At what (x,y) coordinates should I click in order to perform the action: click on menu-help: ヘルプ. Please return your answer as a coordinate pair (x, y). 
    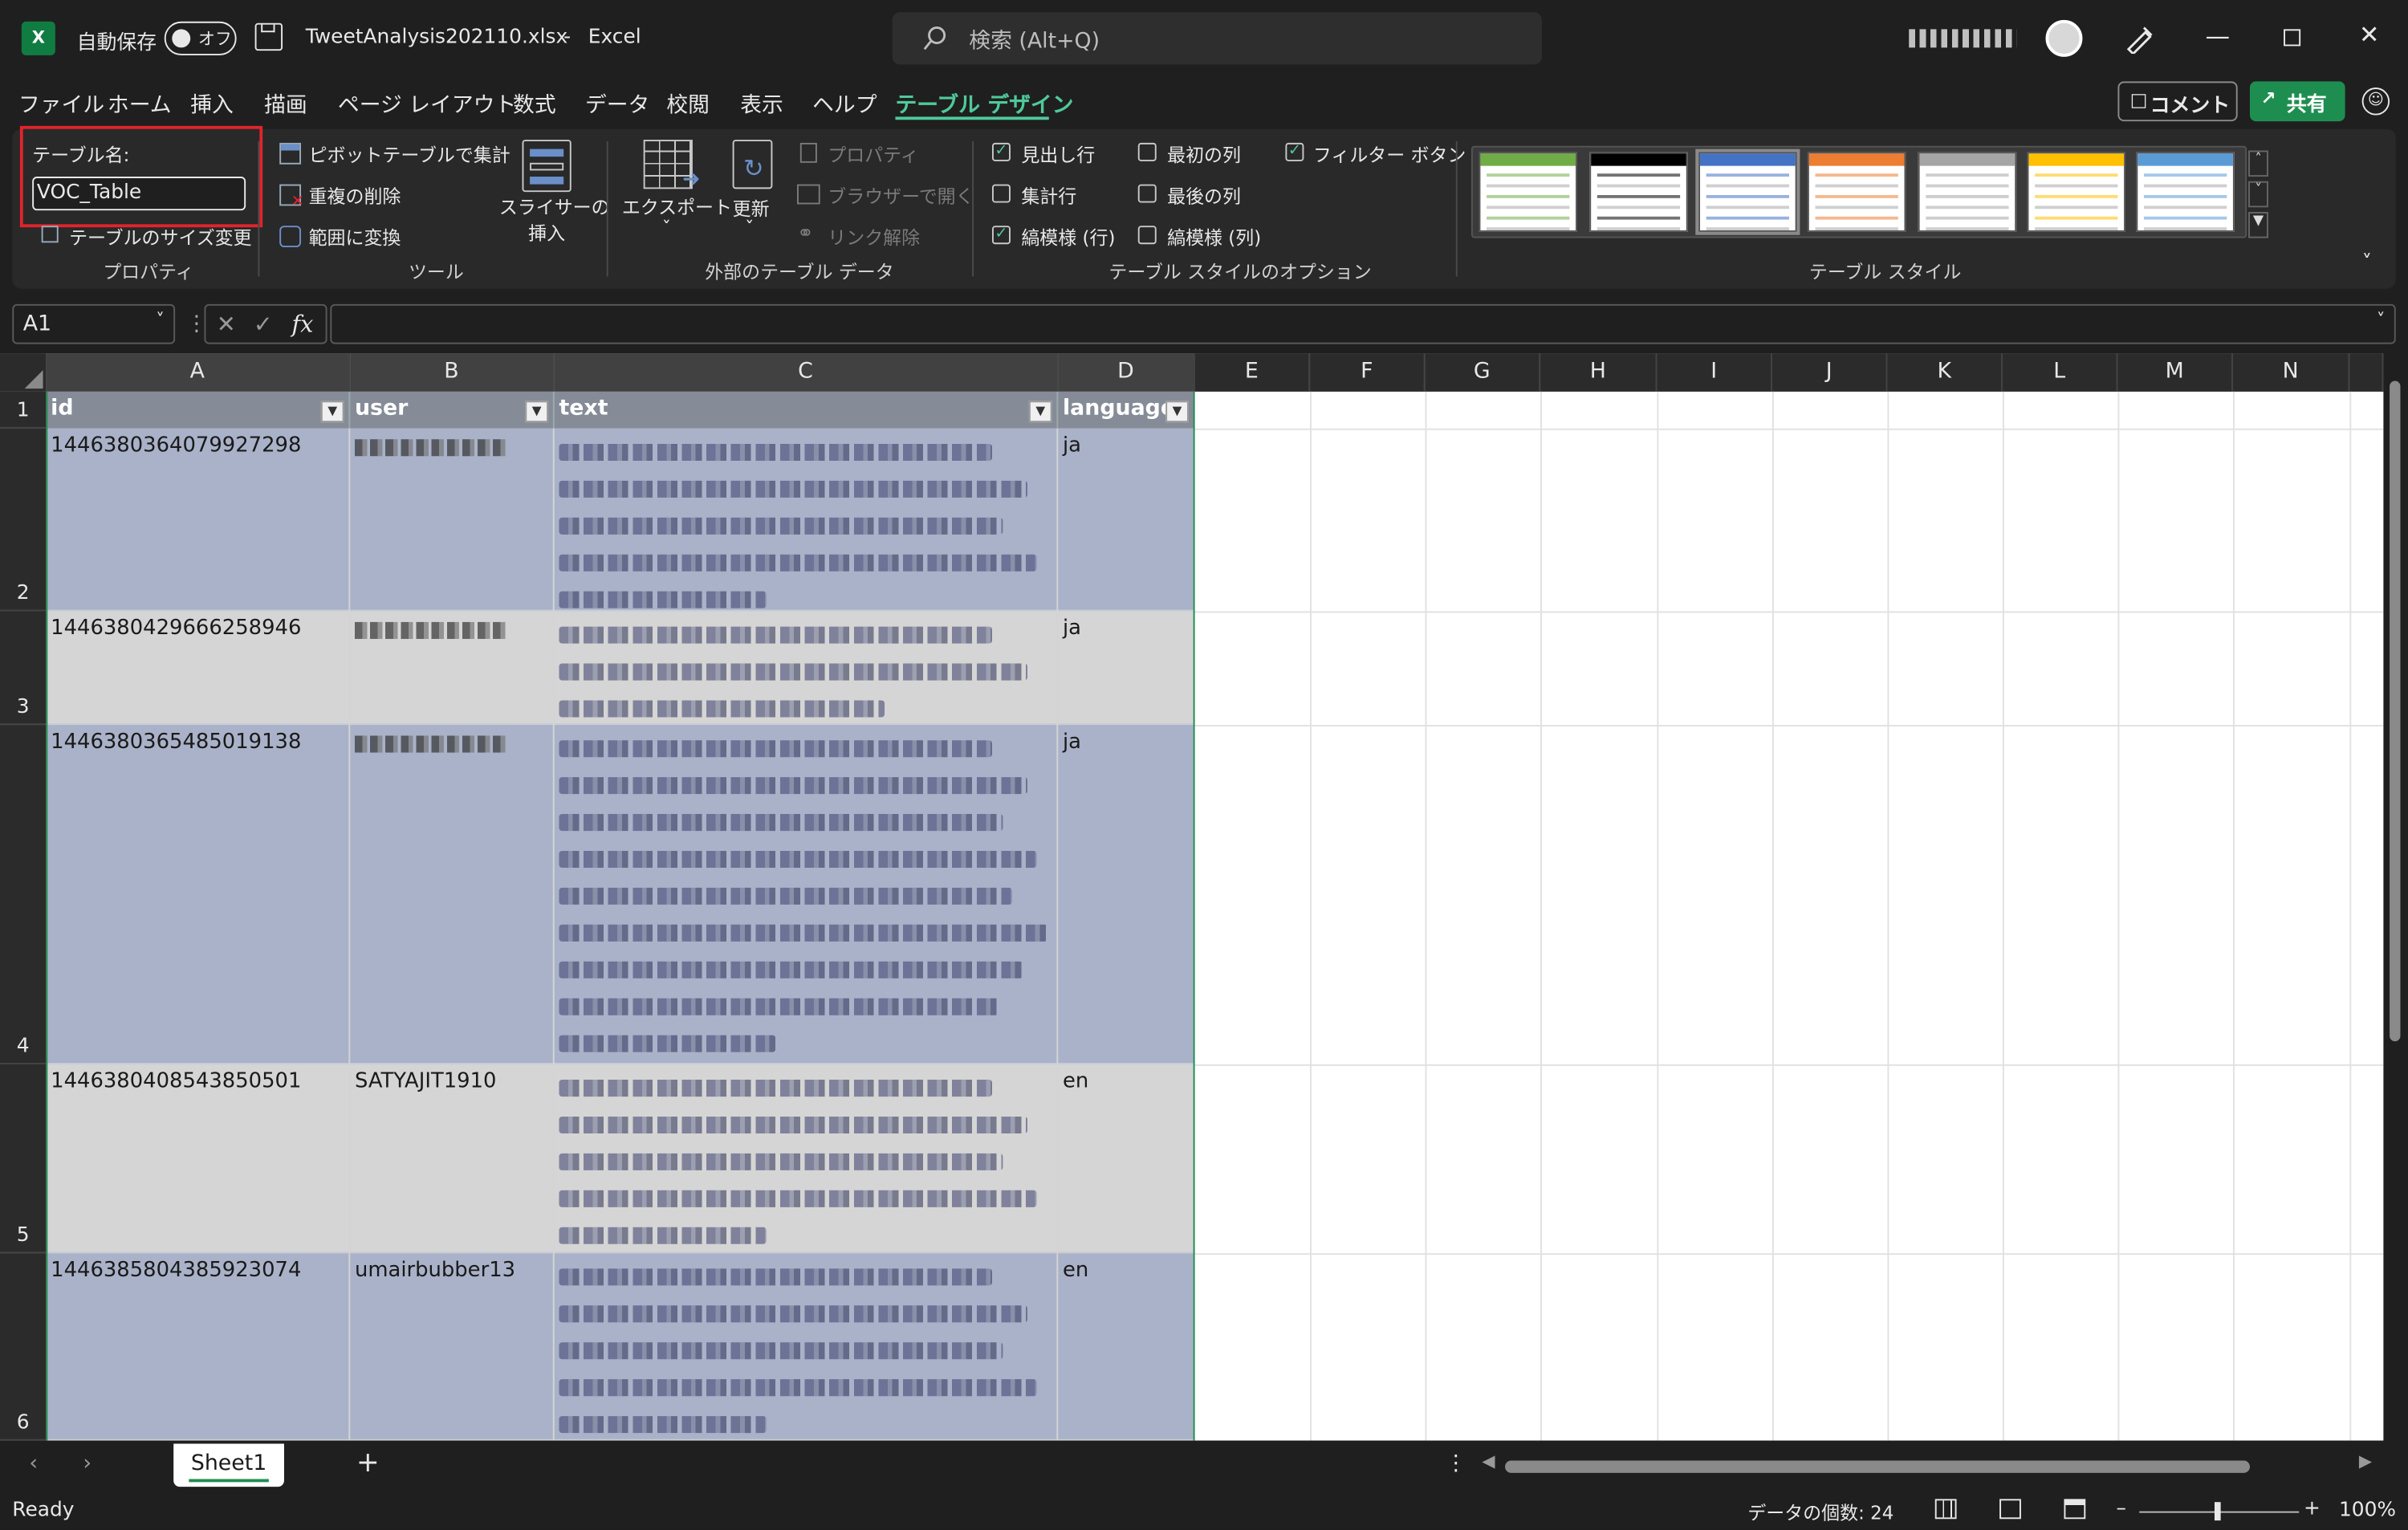
    Looking at the image, I should click on (844, 105).